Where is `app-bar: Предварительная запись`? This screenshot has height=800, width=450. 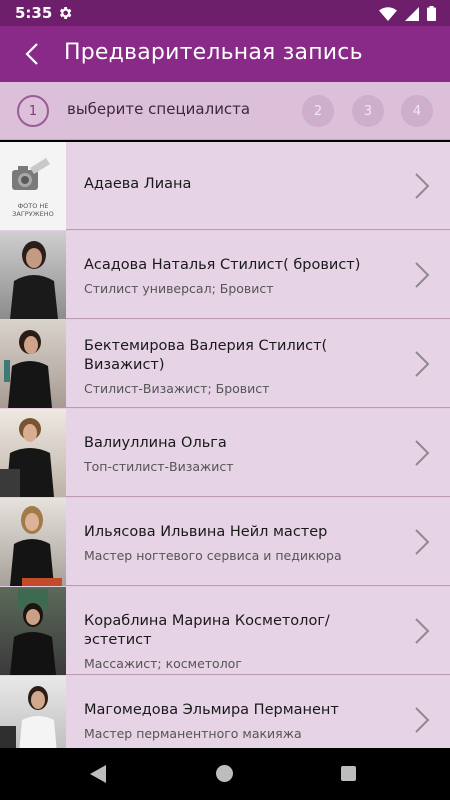 app-bar: Предварительная запись is located at coordinates (225, 54).